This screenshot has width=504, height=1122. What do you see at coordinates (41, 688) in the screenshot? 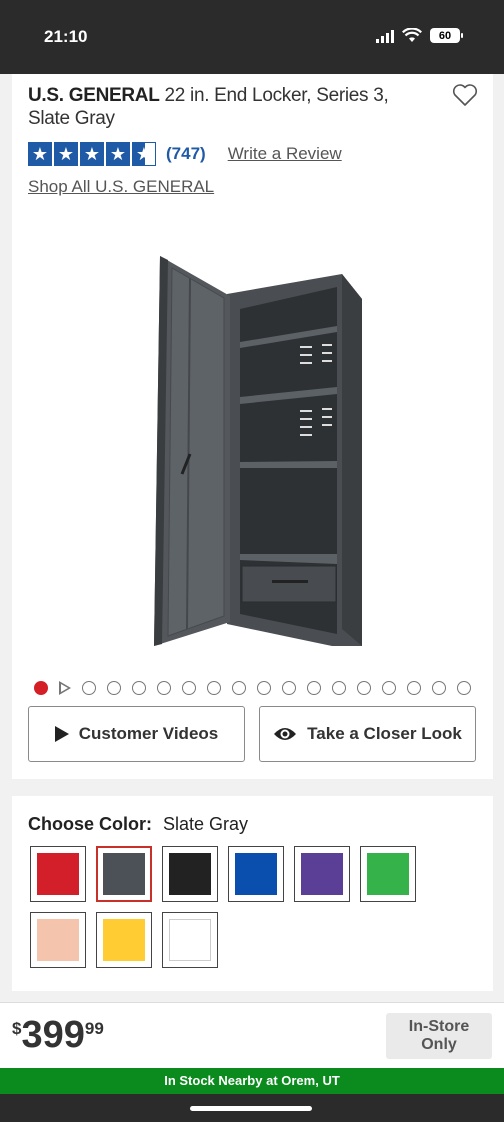
I see `gallery-dot-active` at bounding box center [41, 688].